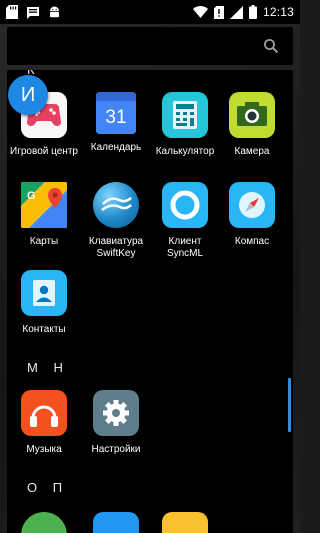  Describe the element at coordinates (185, 247) in the screenshot. I see `app-label: Клиент SyncML` at that location.